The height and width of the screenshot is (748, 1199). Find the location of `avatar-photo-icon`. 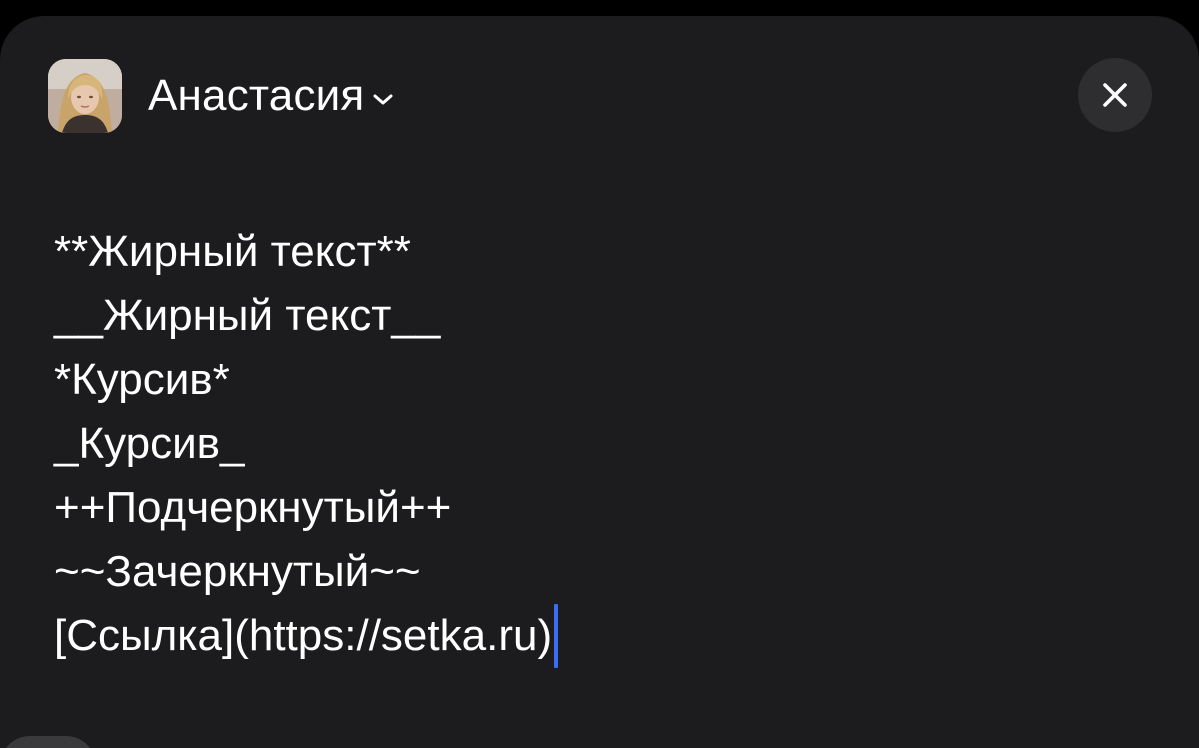

avatar-photo-icon is located at coordinates (85, 96).